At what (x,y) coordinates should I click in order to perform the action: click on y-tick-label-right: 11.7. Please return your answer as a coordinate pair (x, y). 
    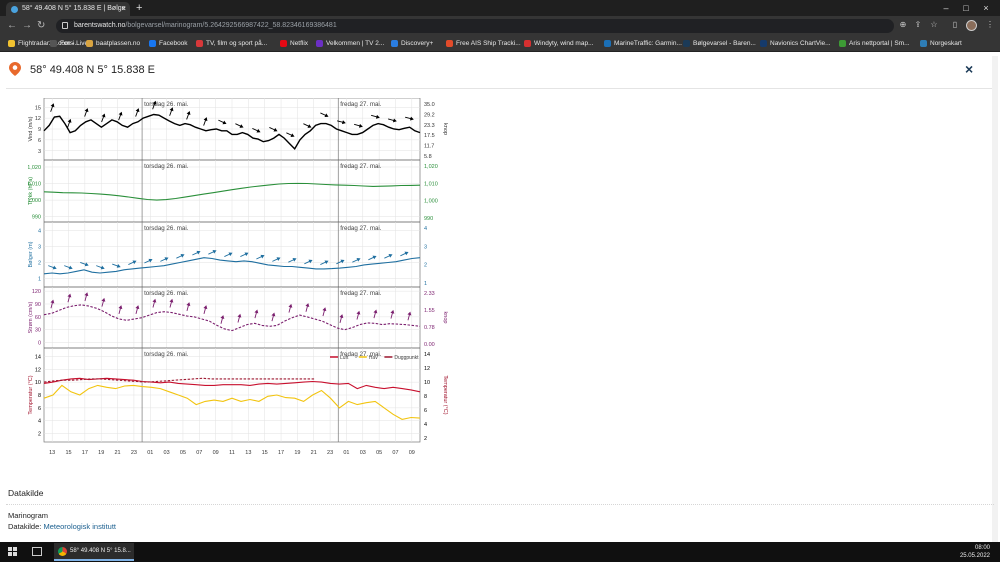
    Looking at the image, I should click on (429, 147).